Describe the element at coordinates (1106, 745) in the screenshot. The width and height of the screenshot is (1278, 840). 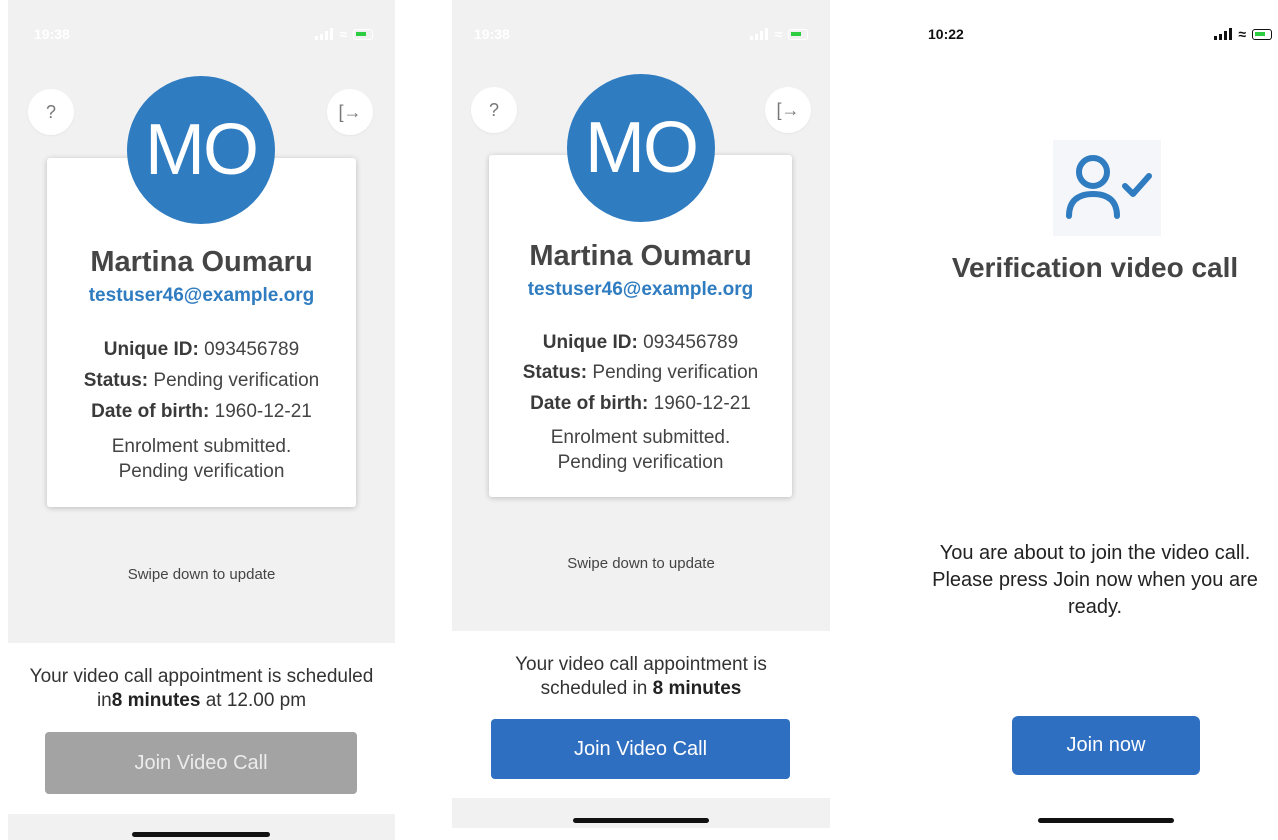
I see `join-now-button: Join now` at that location.